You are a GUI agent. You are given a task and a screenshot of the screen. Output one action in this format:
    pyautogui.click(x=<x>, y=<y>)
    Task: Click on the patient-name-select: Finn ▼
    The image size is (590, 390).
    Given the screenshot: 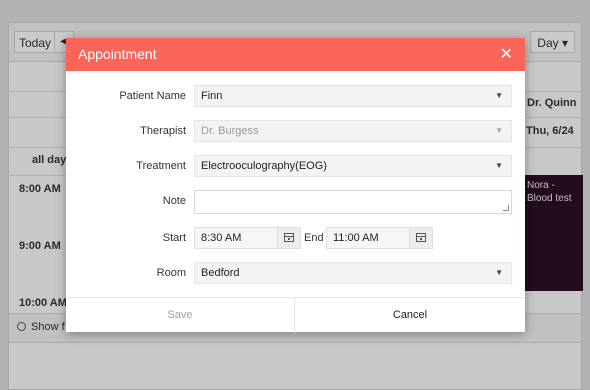 What is the action you would take?
    pyautogui.click(x=353, y=96)
    